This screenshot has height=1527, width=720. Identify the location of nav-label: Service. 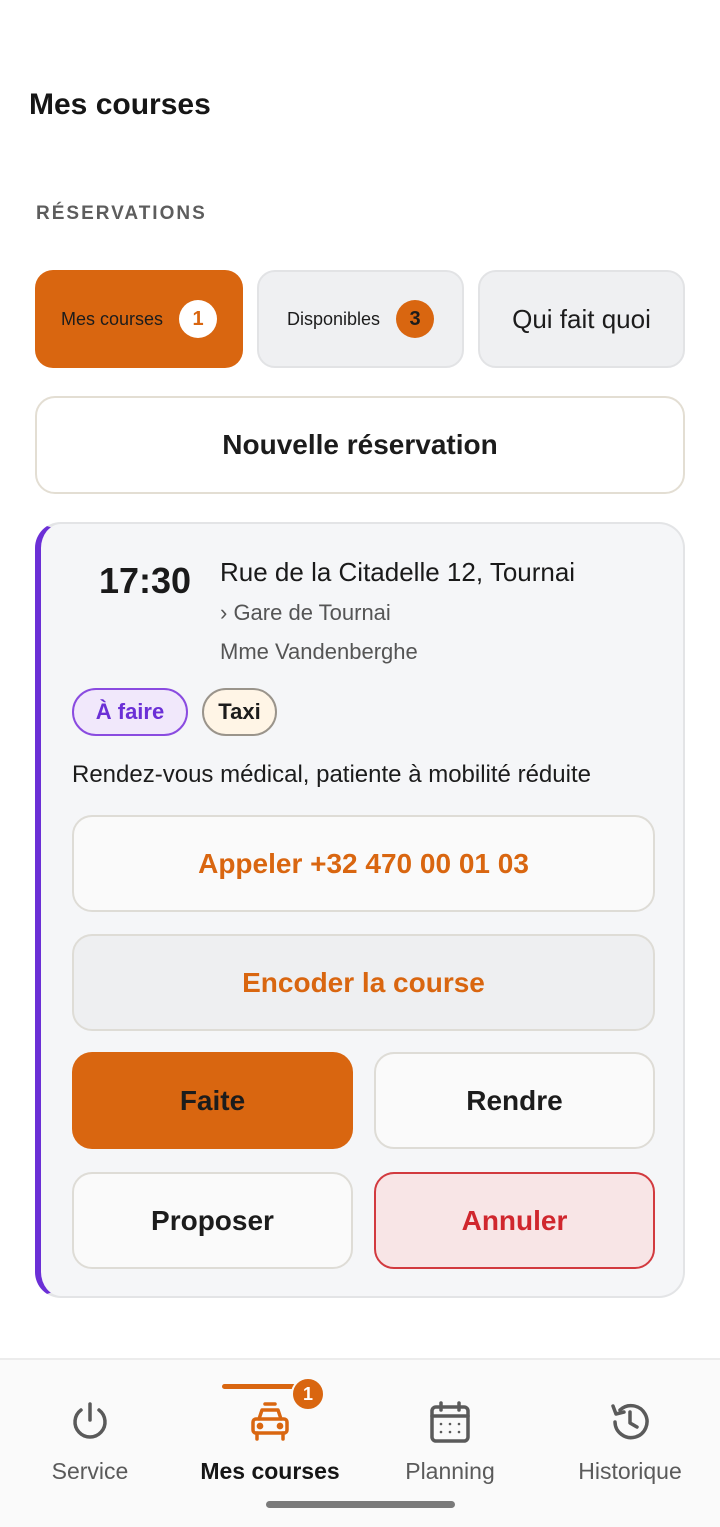
(90, 1471).